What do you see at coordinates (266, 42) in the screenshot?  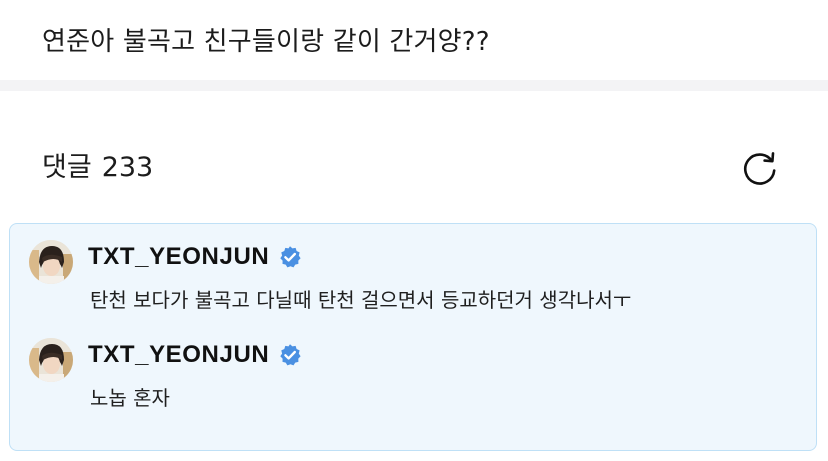 I see `post-text: 연준아 불곡고 친구들이랑 같이 간거양??` at bounding box center [266, 42].